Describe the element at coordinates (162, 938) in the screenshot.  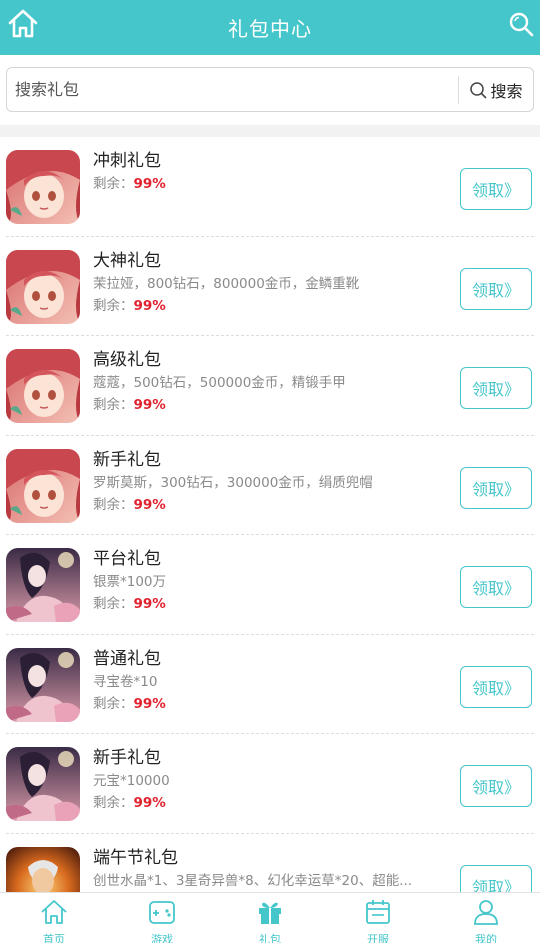
I see `tab-label: 游戏` at that location.